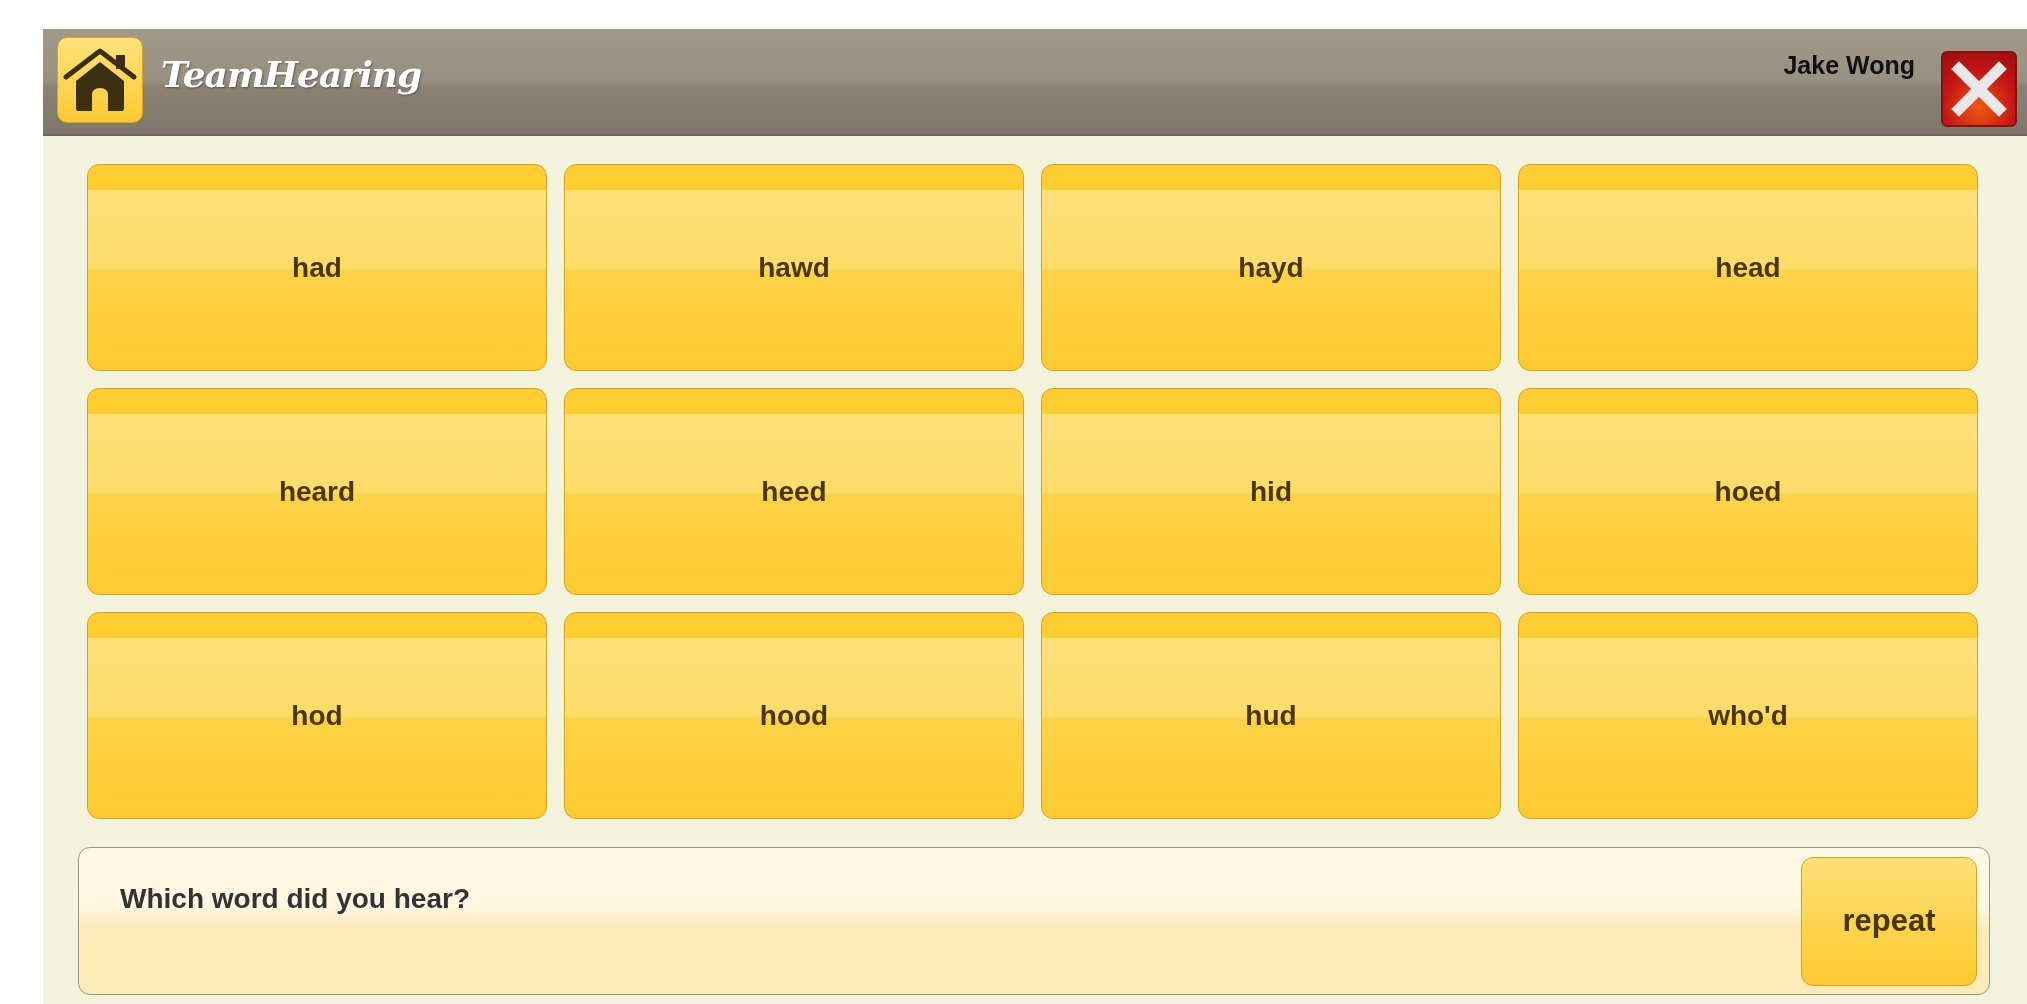 The height and width of the screenshot is (1004, 2027). Describe the element at coordinates (794, 267) in the screenshot. I see `word-button: hawd` at that location.